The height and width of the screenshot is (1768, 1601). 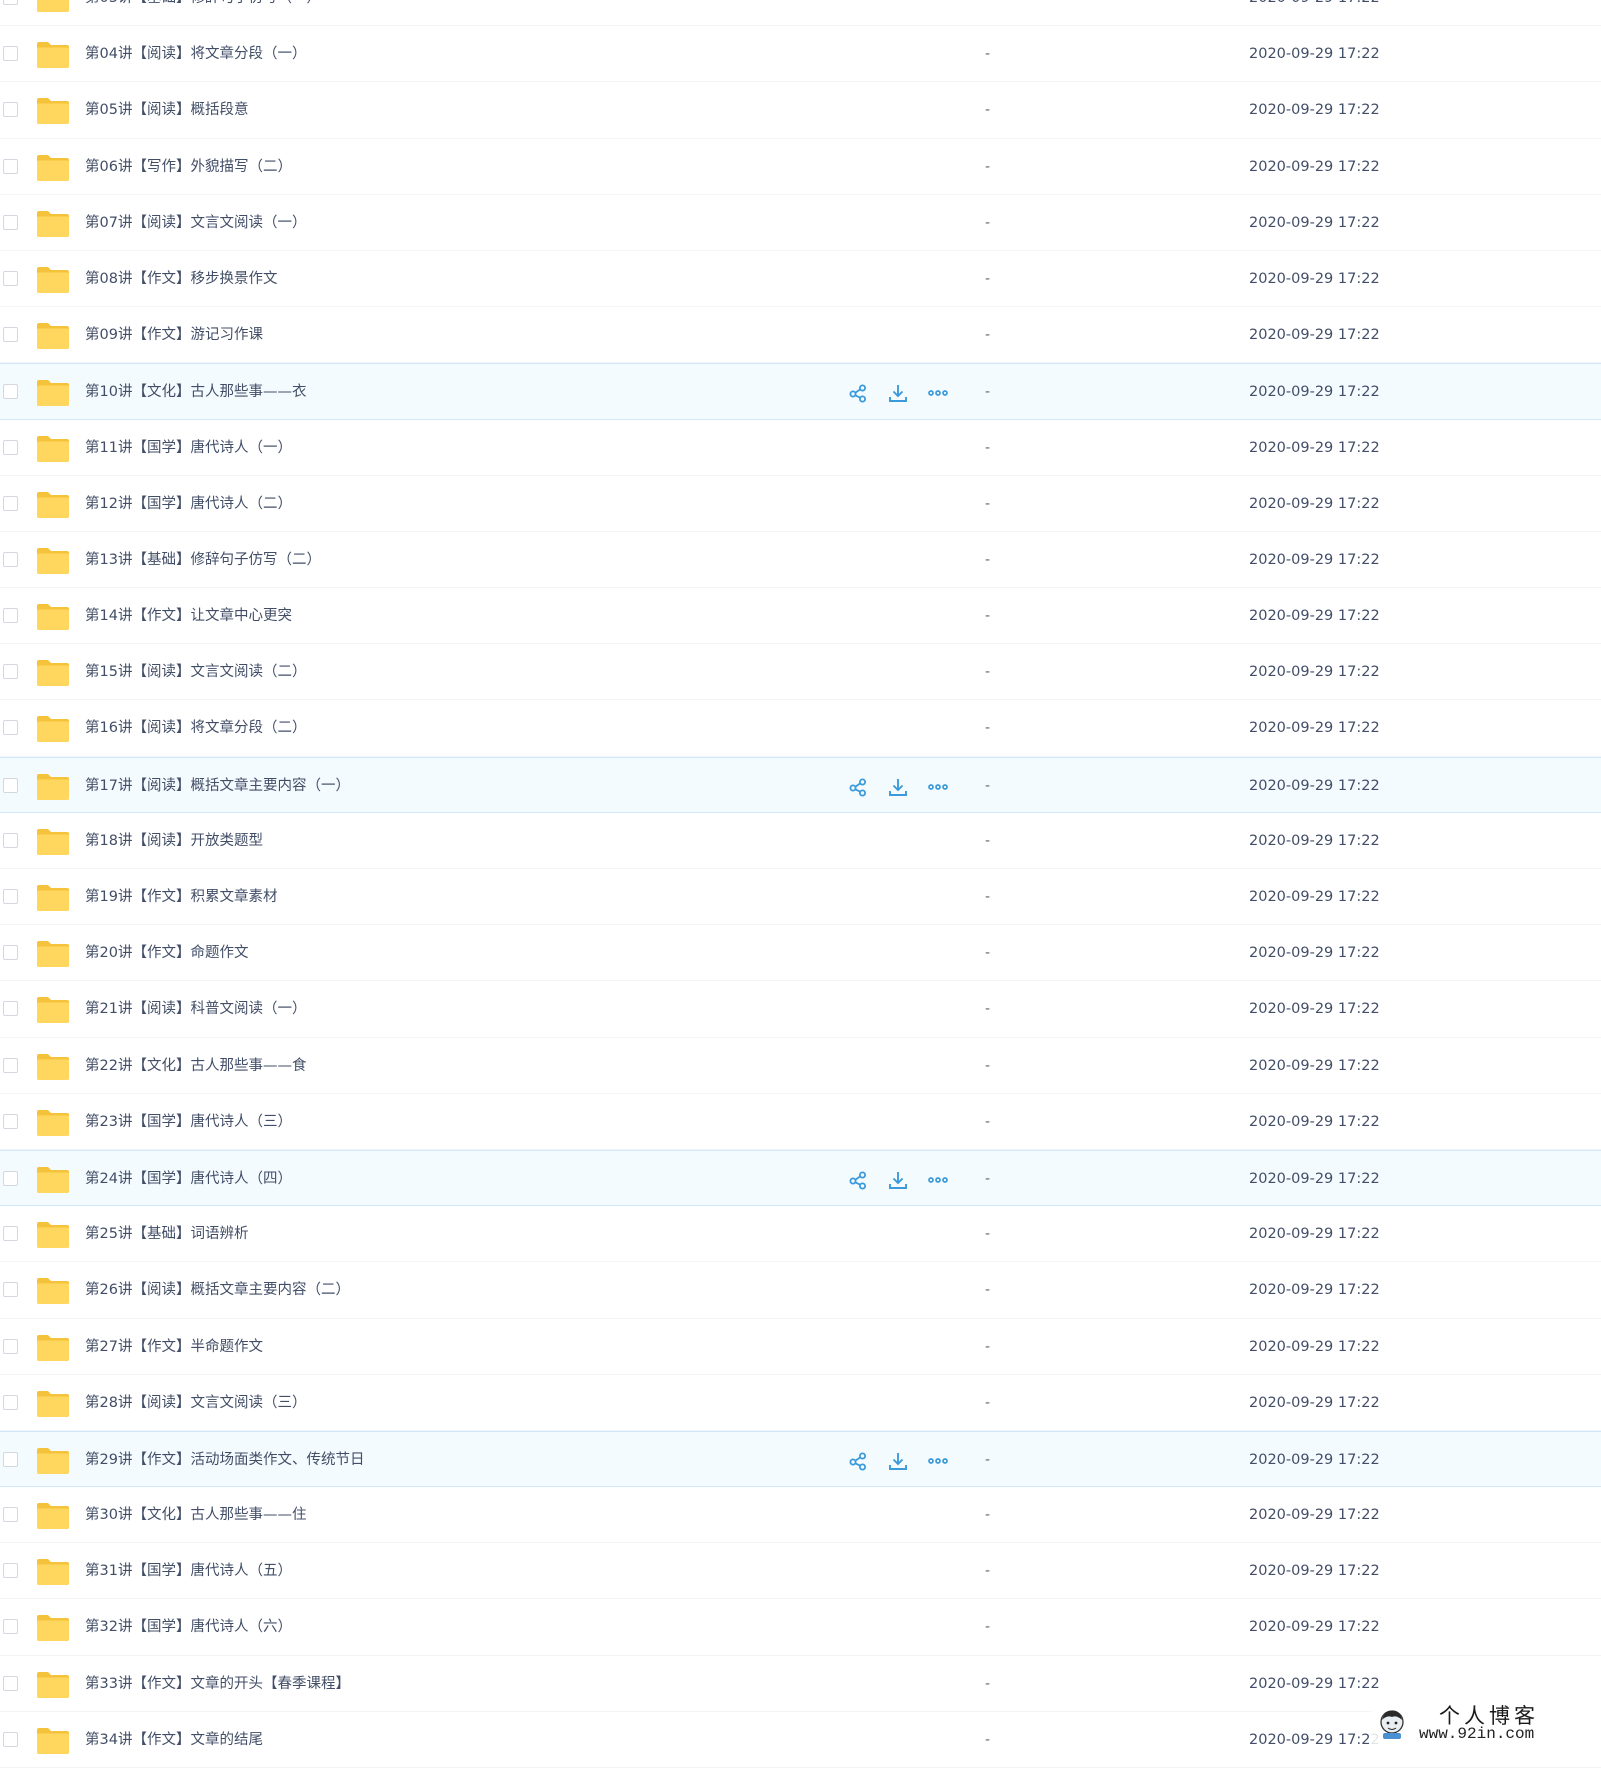 What do you see at coordinates (800, 1178) in the screenshot?
I see `file-row: 第24讲【国学】唐代诗人（四） - 2020-09-29 17:22` at bounding box center [800, 1178].